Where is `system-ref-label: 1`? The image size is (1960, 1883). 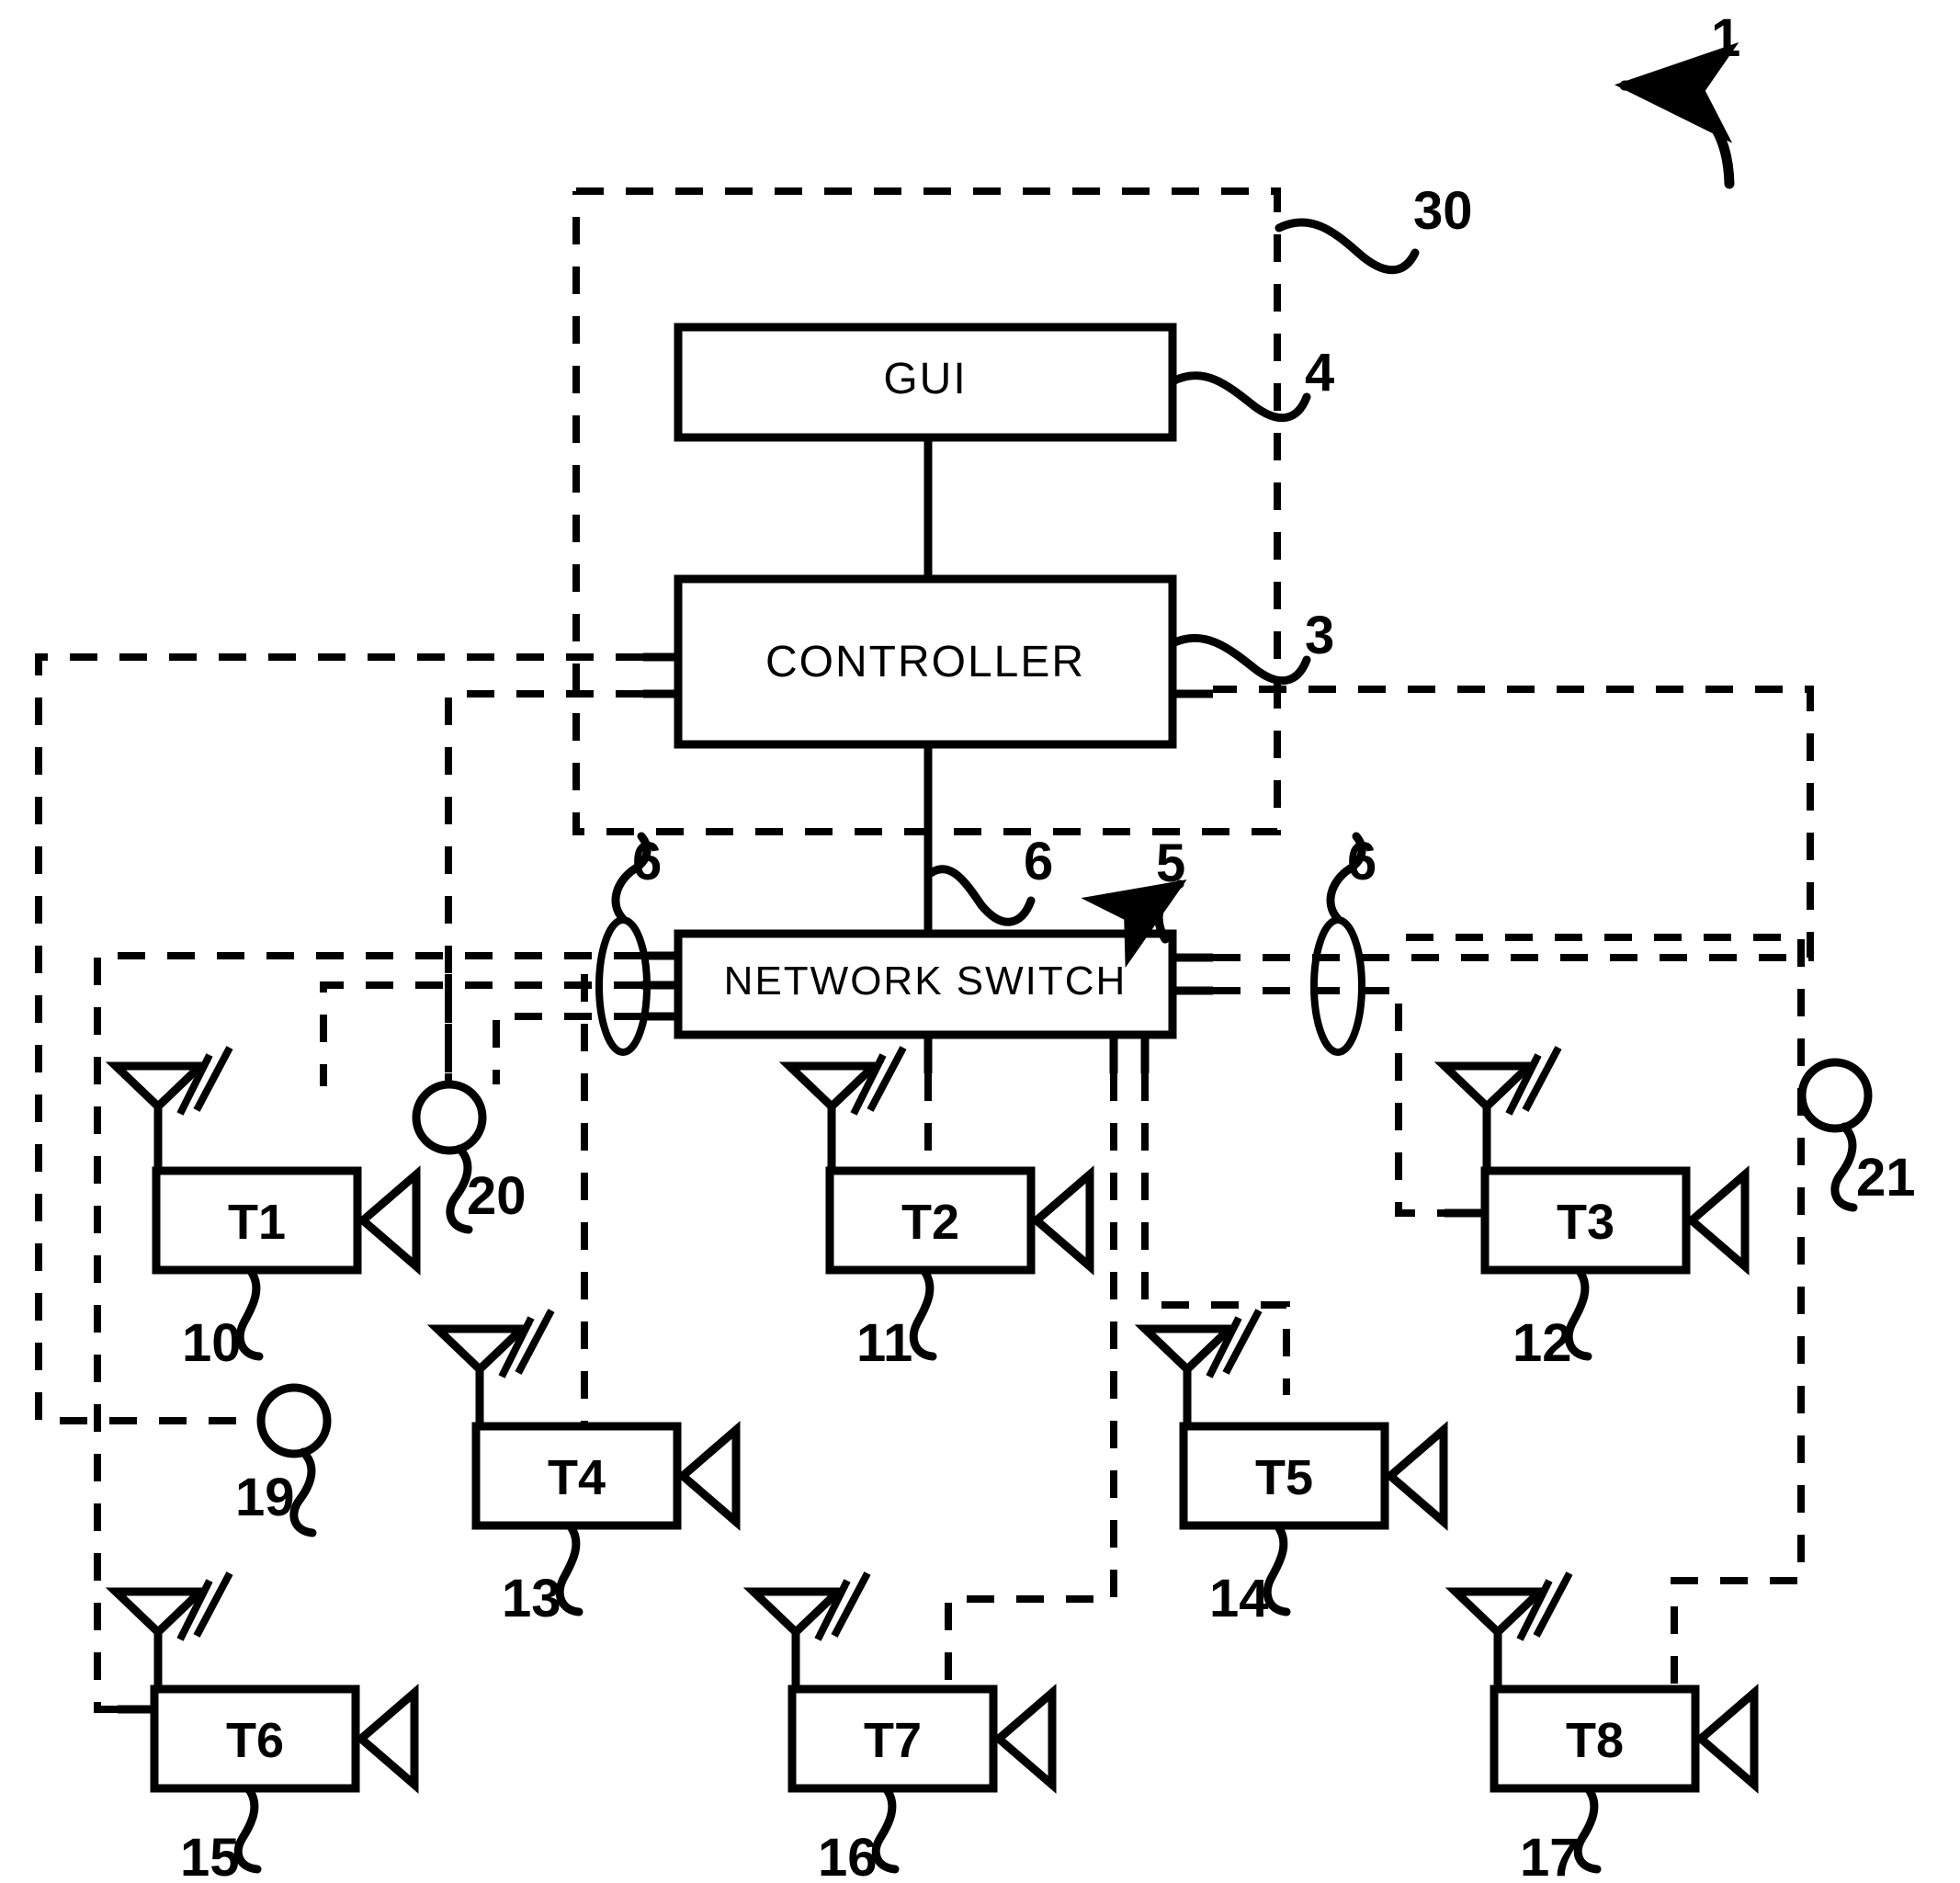
system-ref-label: 1 is located at coordinates (1726, 38).